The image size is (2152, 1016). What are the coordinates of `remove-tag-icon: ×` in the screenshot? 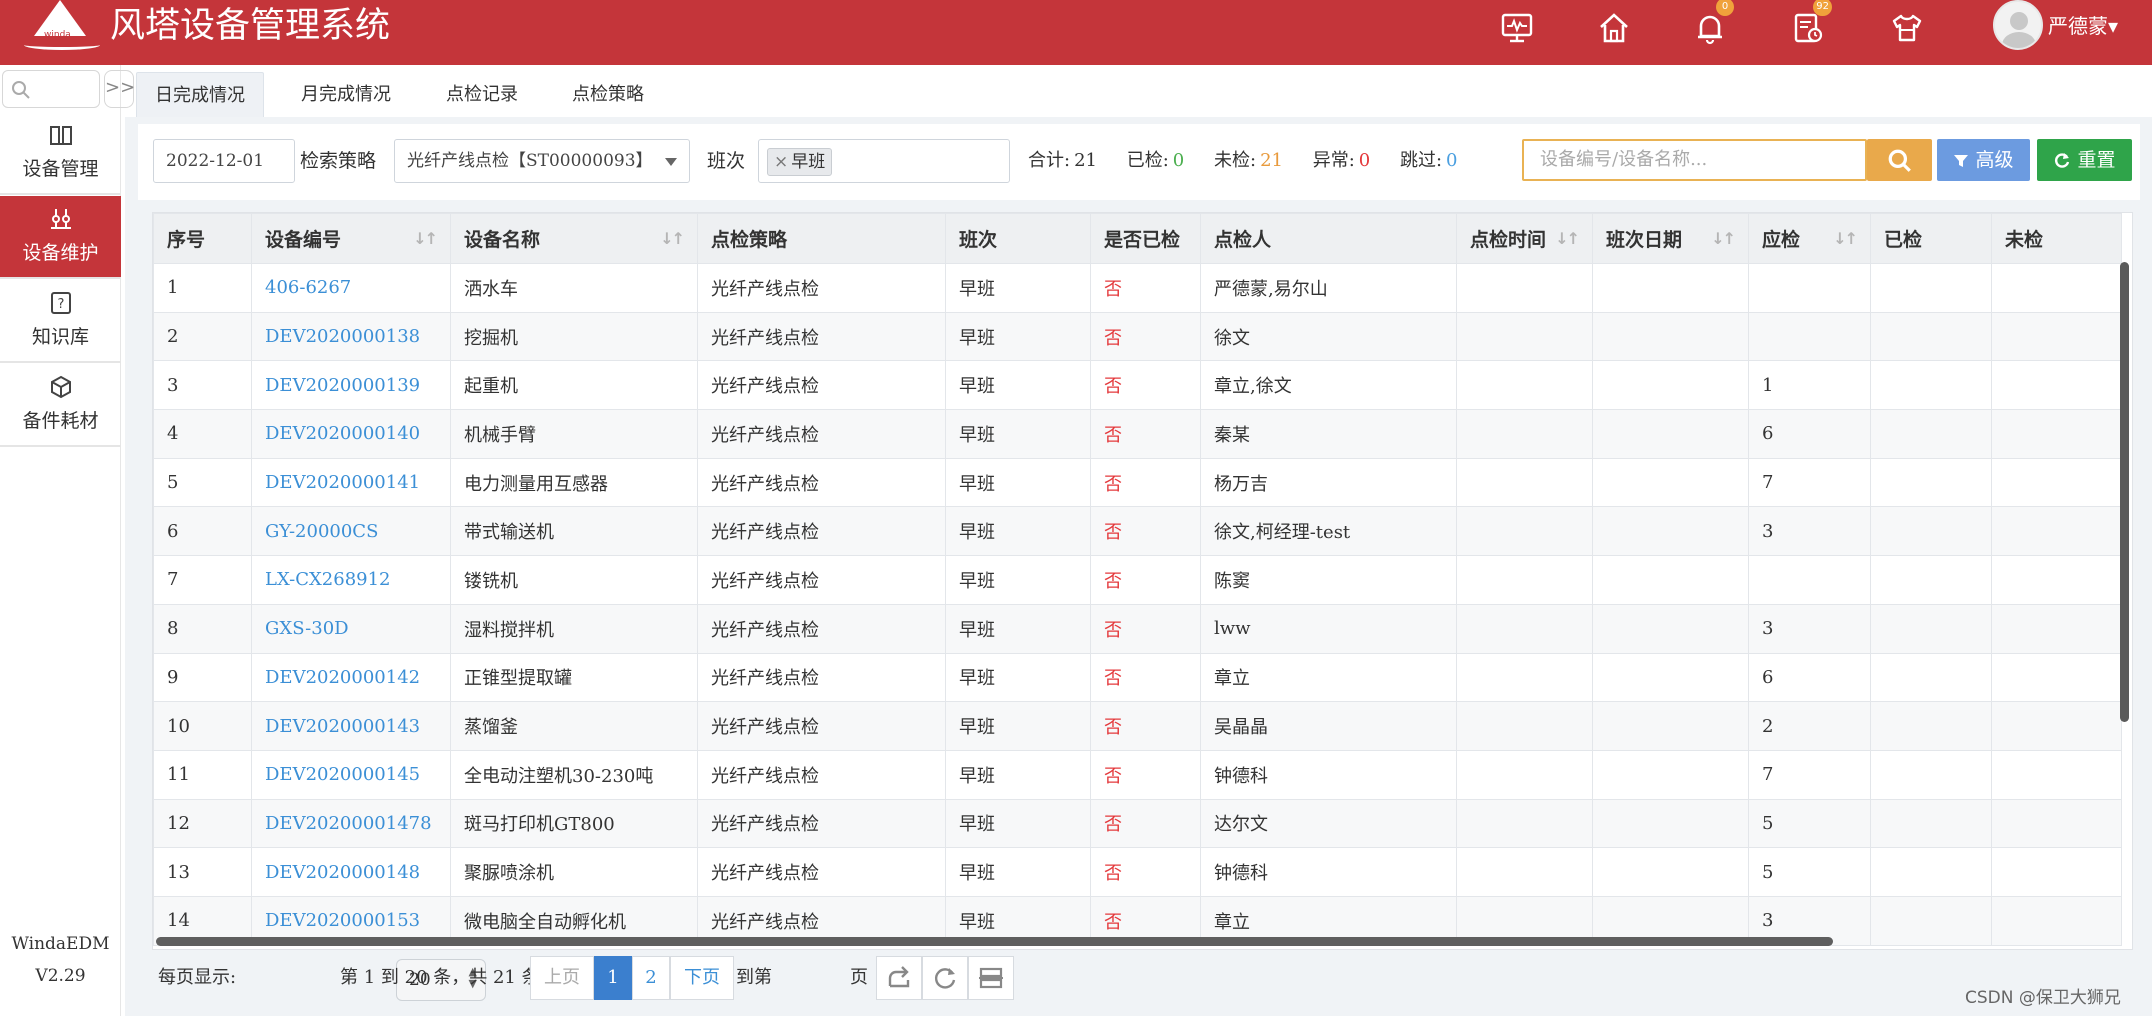 It's located at (781, 162).